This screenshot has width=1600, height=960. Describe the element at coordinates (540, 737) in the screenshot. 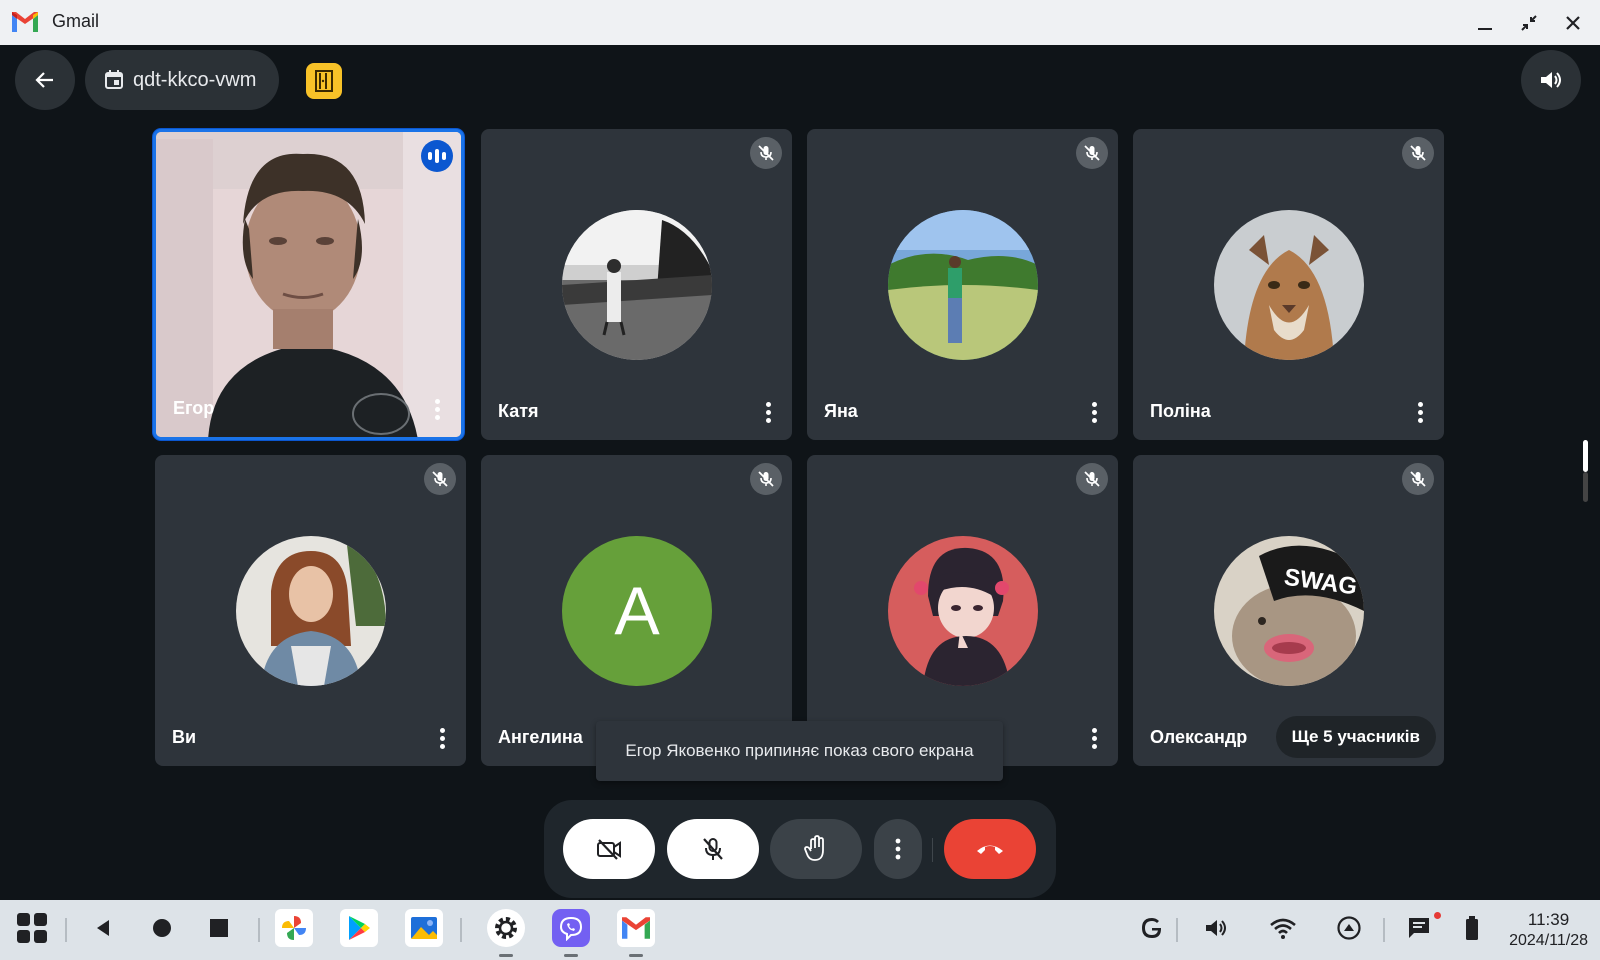

I see `participant-name: Ангелина` at that location.